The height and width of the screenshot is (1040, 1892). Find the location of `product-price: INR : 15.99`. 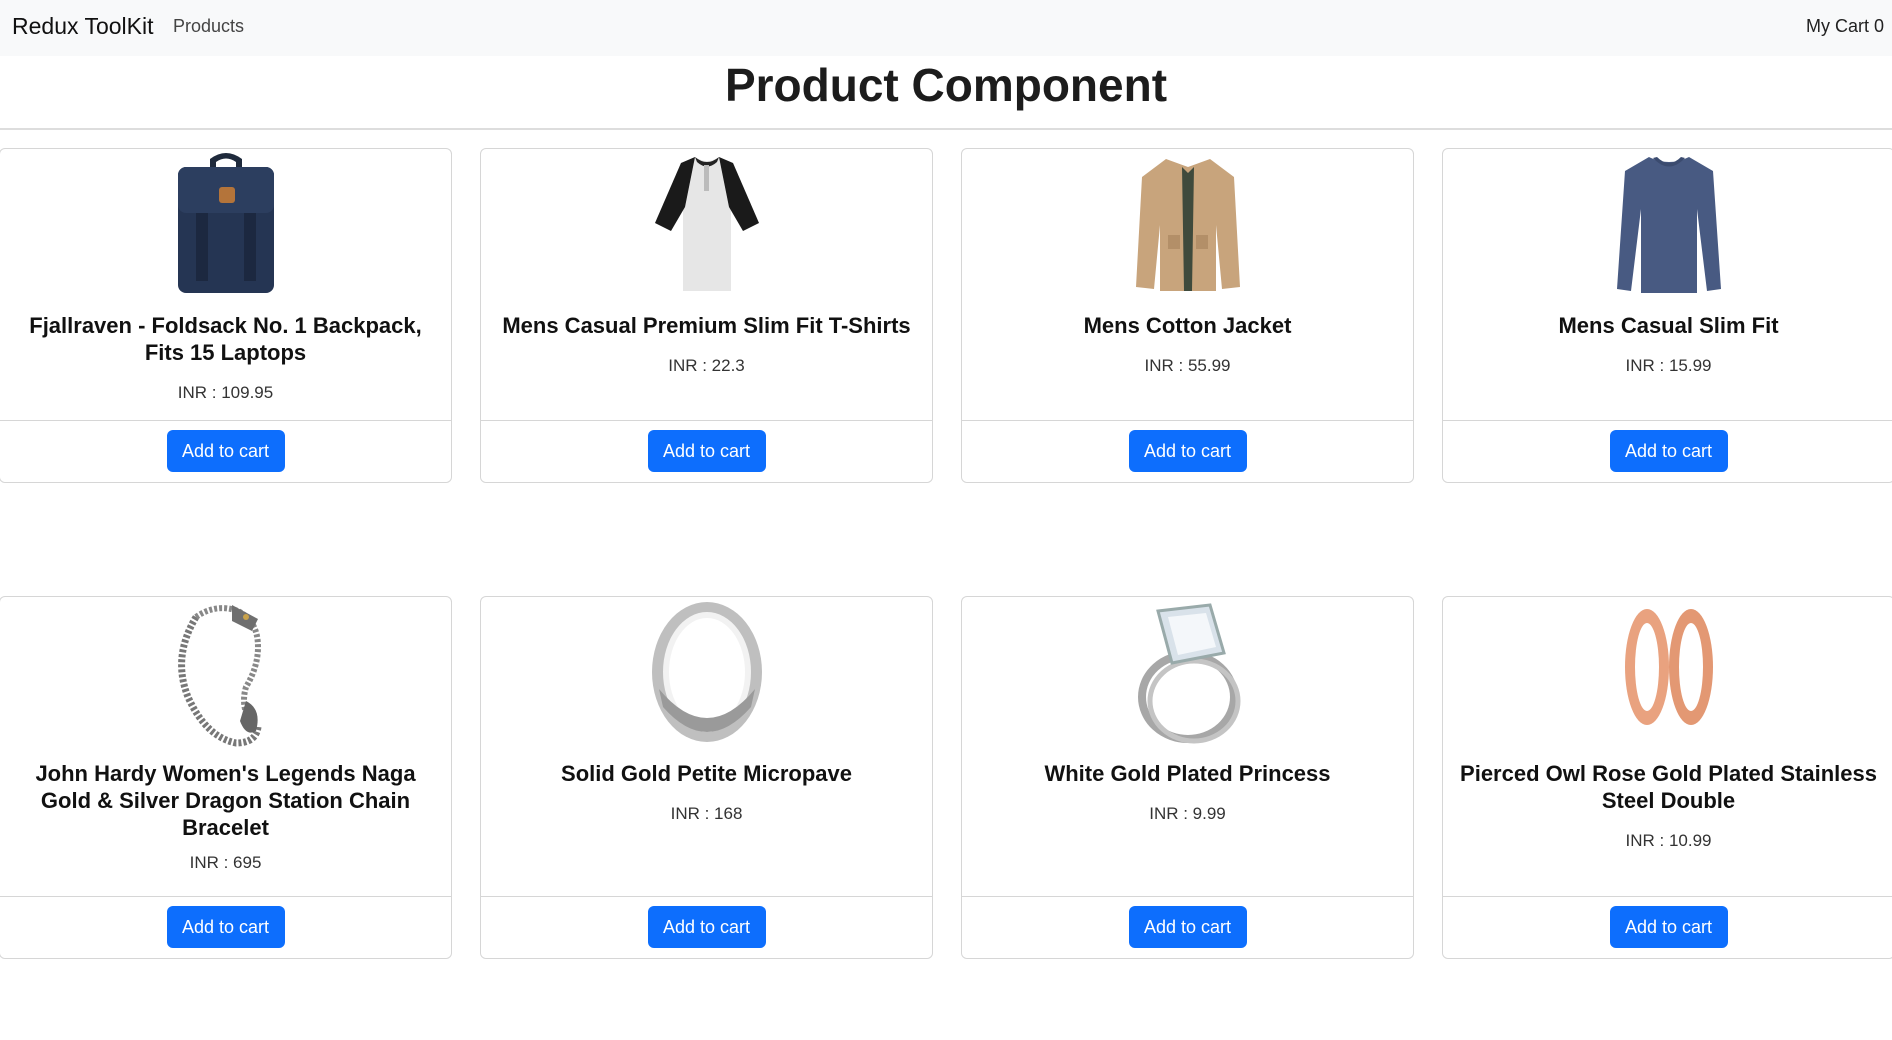

product-price: INR : 15.99 is located at coordinates (1668, 365).